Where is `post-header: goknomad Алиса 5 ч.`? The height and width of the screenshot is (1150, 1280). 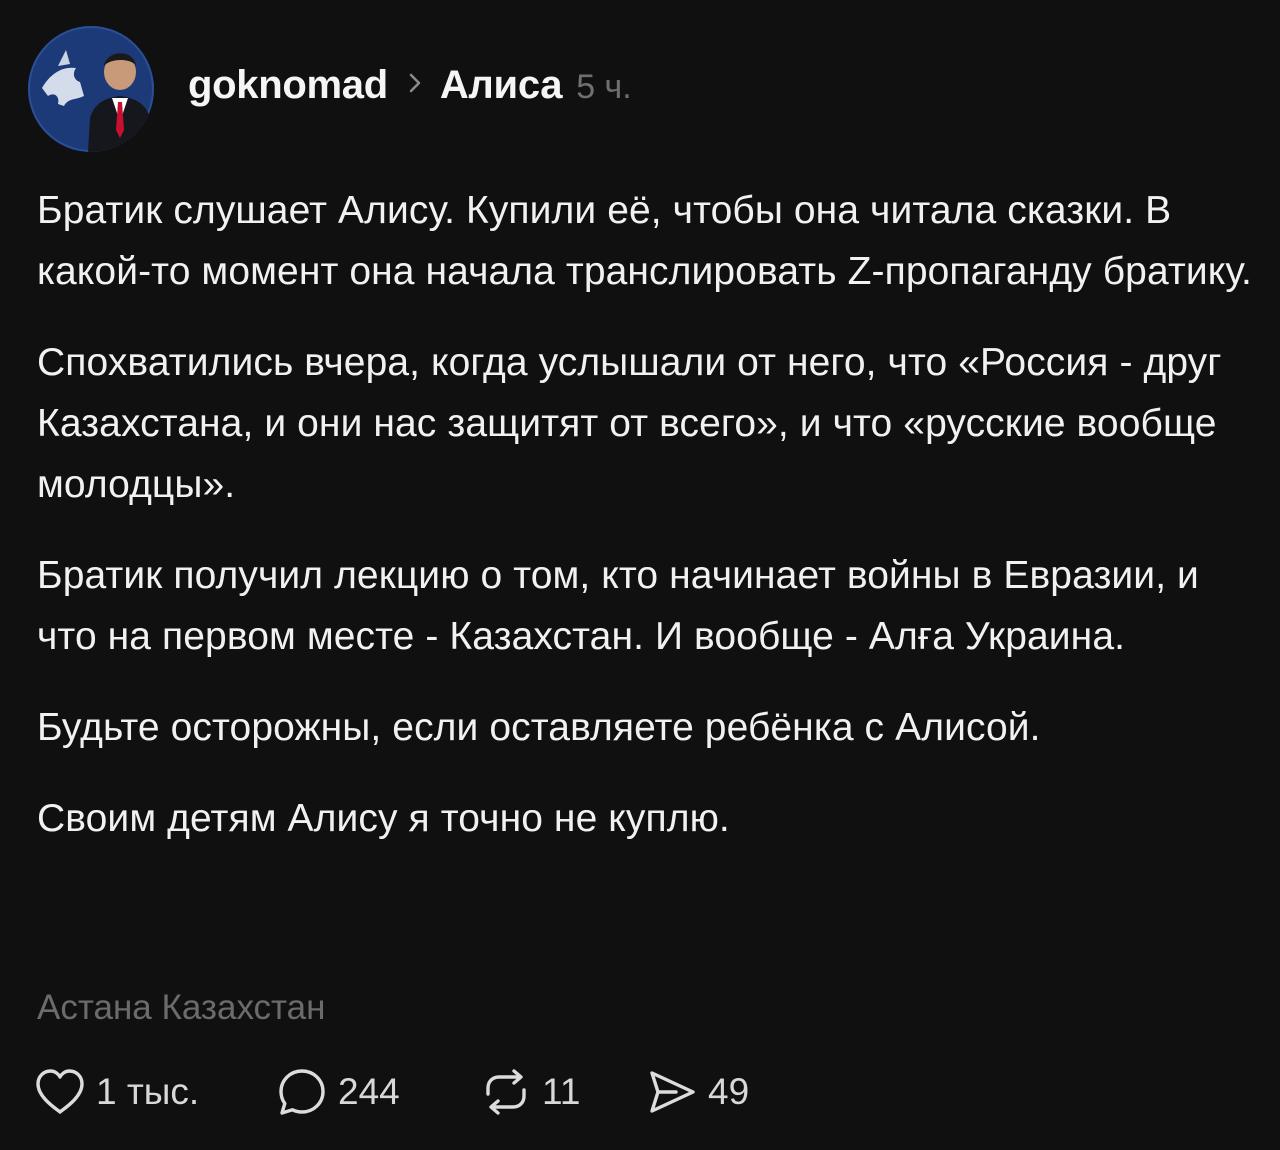 post-header: goknomad Алиса 5 ч. is located at coordinates (330, 89).